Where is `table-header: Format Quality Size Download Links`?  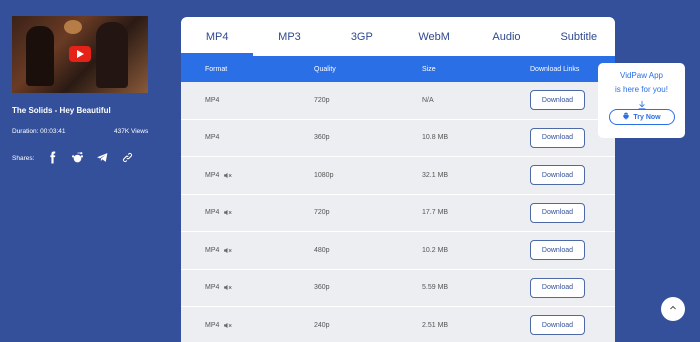
table-header: Format Quality Size Download Links is located at coordinates (398, 69).